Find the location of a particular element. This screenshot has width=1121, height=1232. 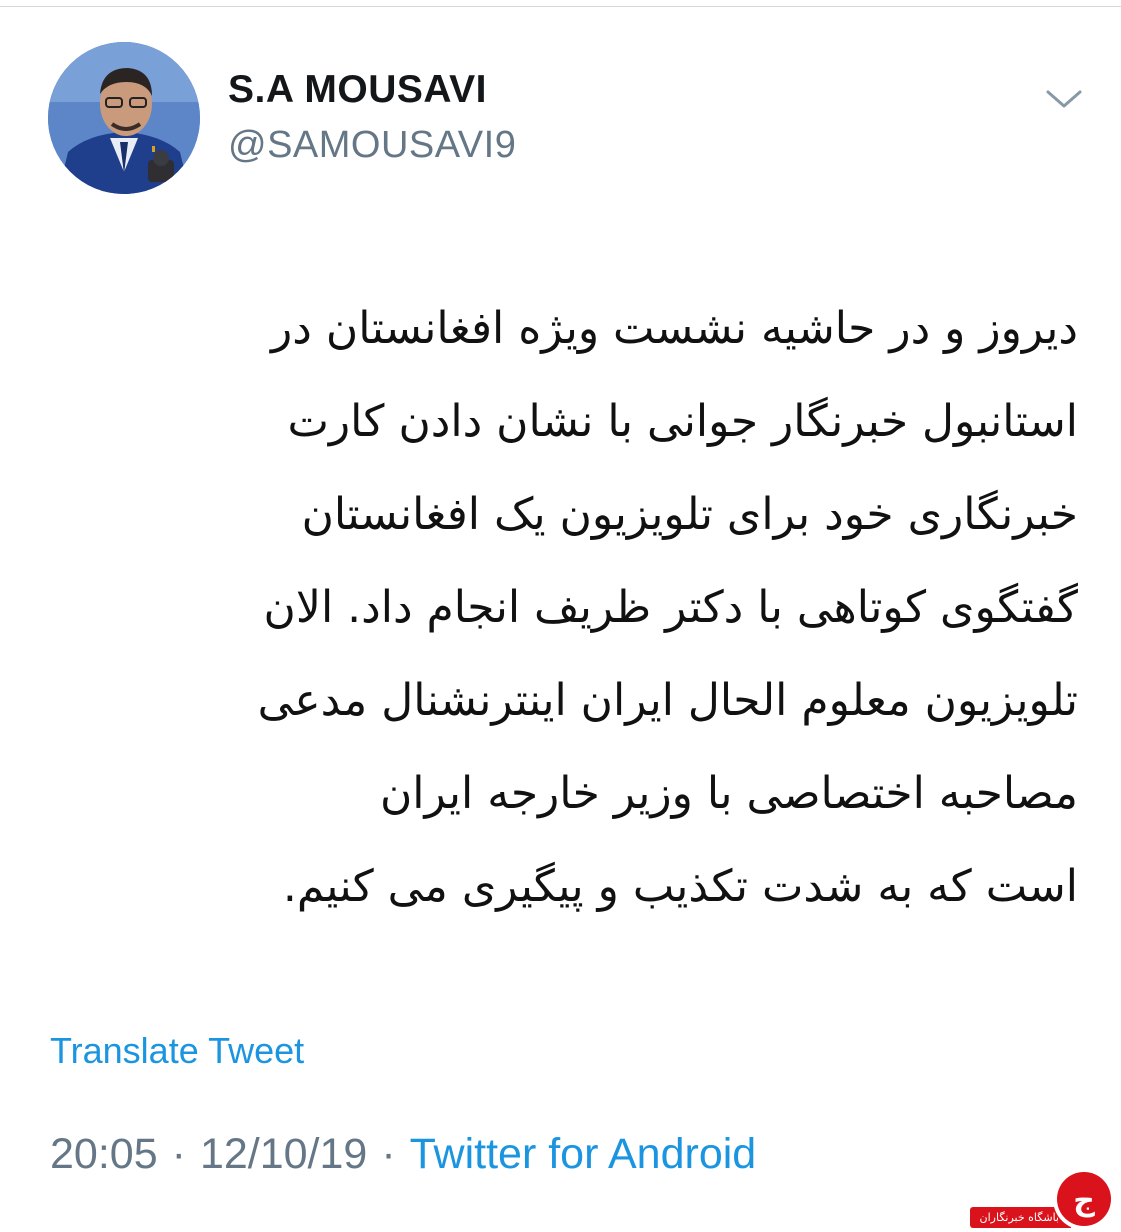

watermark-logo-letter: ج is located at coordinates (1084, 1200).